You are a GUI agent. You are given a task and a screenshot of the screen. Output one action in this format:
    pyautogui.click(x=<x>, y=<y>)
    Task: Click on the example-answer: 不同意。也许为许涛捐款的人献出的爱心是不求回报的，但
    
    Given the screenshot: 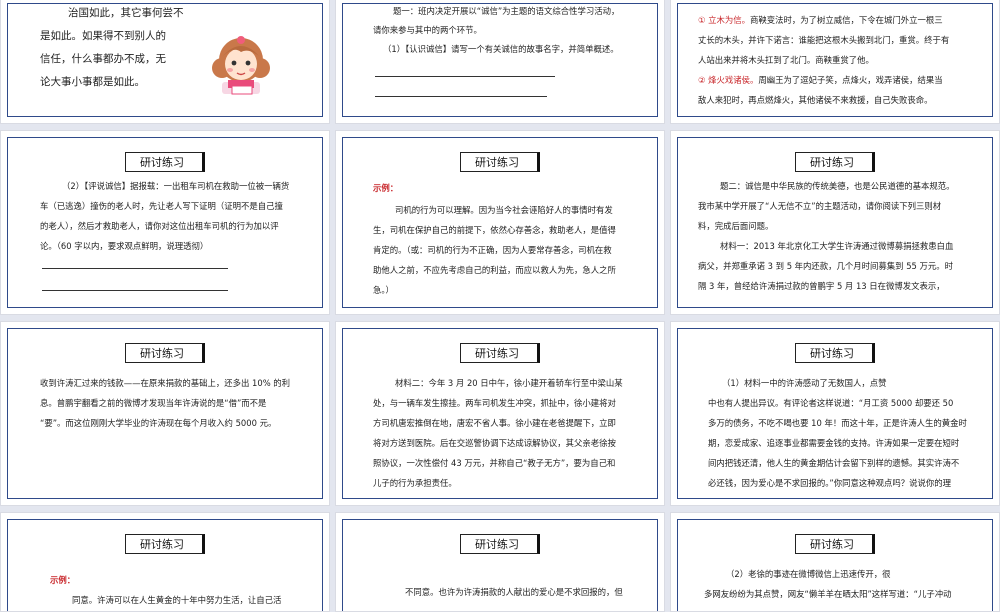 What is the action you would take?
    pyautogui.click(x=514, y=592)
    